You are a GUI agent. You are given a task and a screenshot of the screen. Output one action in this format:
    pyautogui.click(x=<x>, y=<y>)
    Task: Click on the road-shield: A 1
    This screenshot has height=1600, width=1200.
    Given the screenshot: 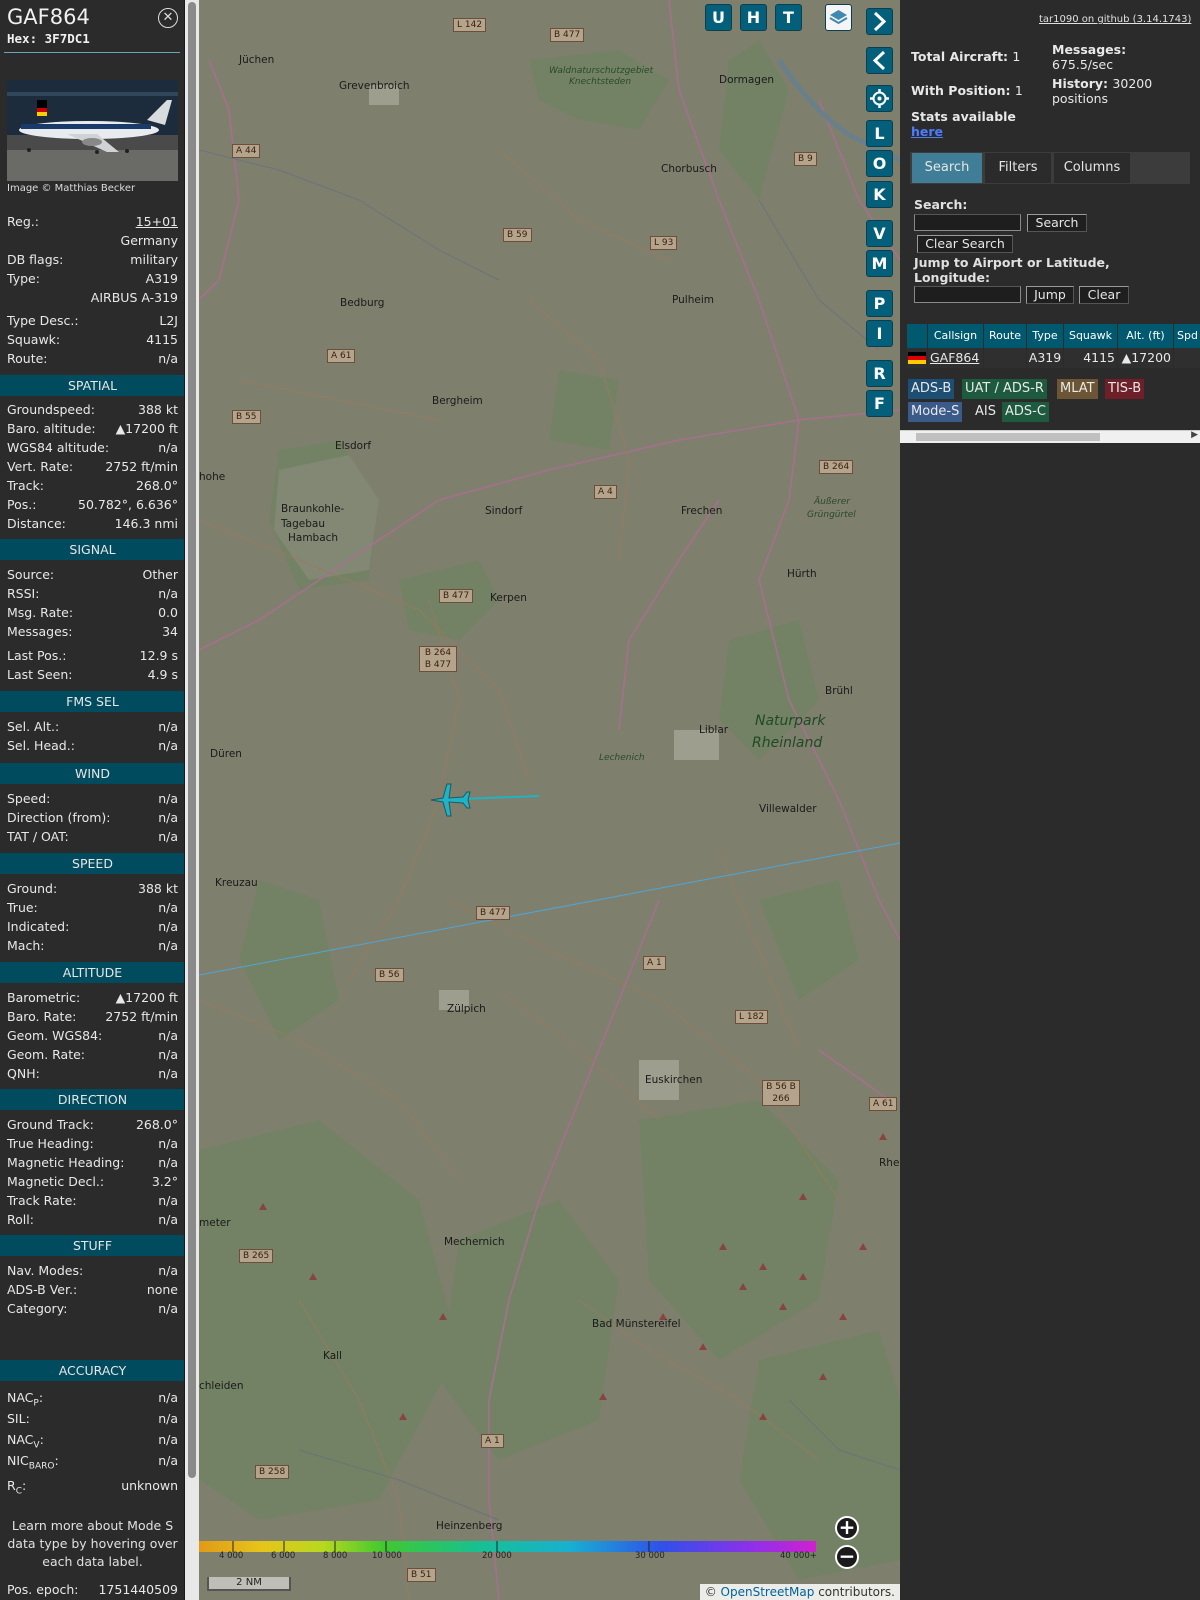 What is the action you would take?
    pyautogui.click(x=492, y=1441)
    